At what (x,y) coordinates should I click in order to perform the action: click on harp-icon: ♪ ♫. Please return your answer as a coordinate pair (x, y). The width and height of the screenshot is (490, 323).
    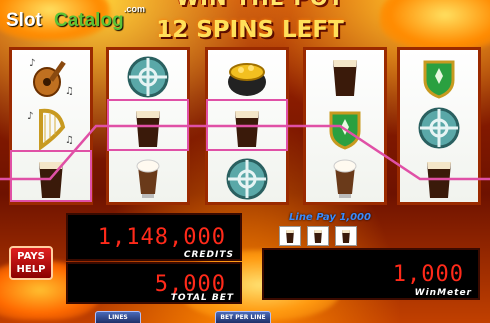
    Looking at the image, I should click on (51, 128).